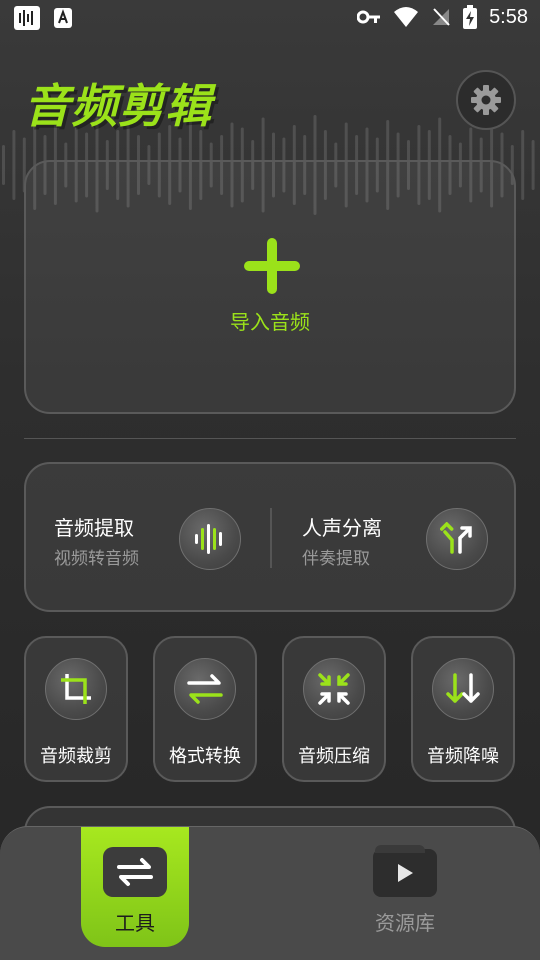 The width and height of the screenshot is (540, 960). I want to click on split-arrows-icon, so click(456, 538).